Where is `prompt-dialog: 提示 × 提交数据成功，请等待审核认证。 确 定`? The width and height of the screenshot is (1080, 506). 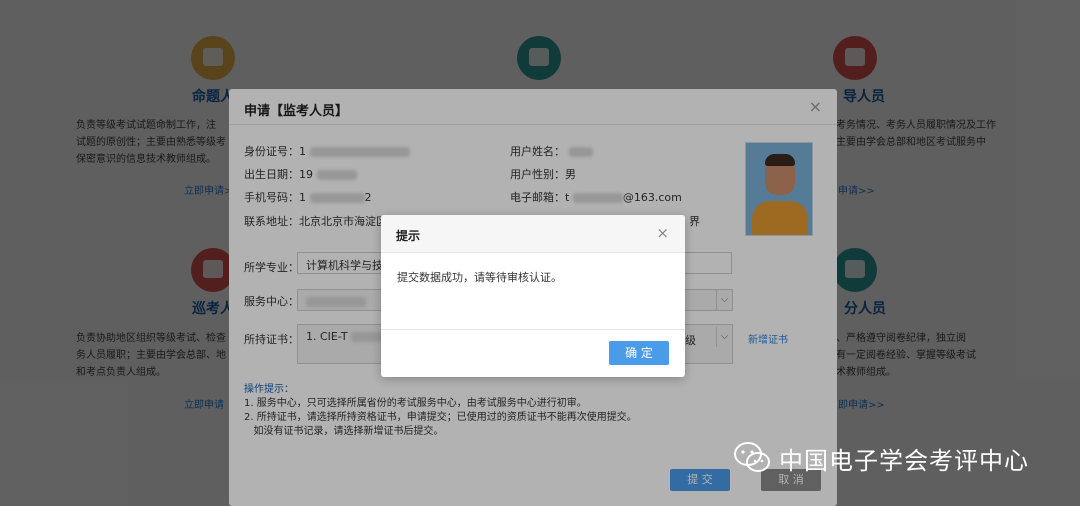
prompt-dialog: 提示 × 提交数据成功，请等待审核认证。 确 定 is located at coordinates (533, 296).